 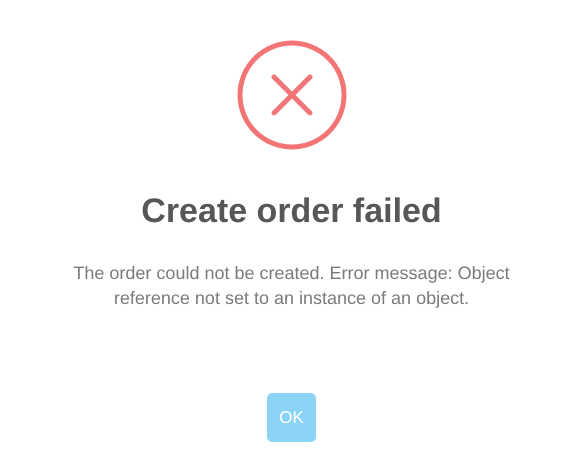 What do you see at coordinates (291, 211) in the screenshot?
I see `dialog-title: Create order failed` at bounding box center [291, 211].